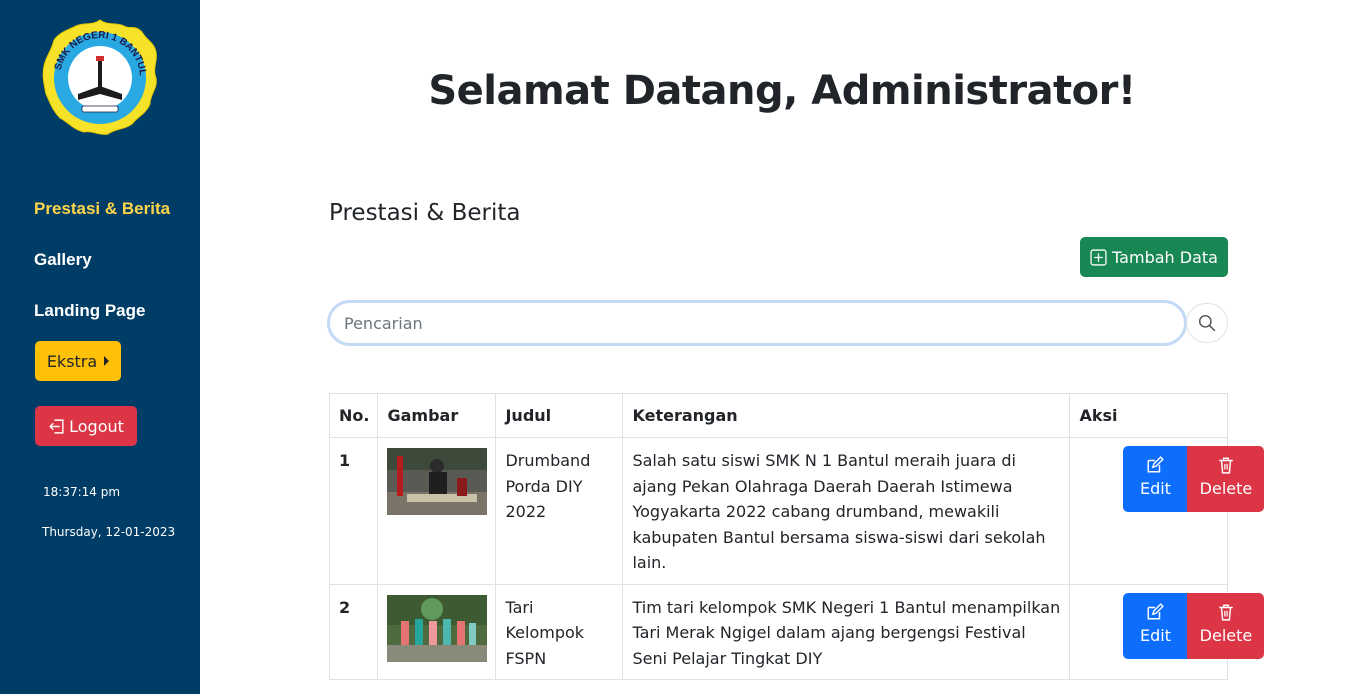 The image size is (1364, 694). Describe the element at coordinates (82, 492) in the screenshot. I see `clock-time: 18:37:14 pm` at that location.